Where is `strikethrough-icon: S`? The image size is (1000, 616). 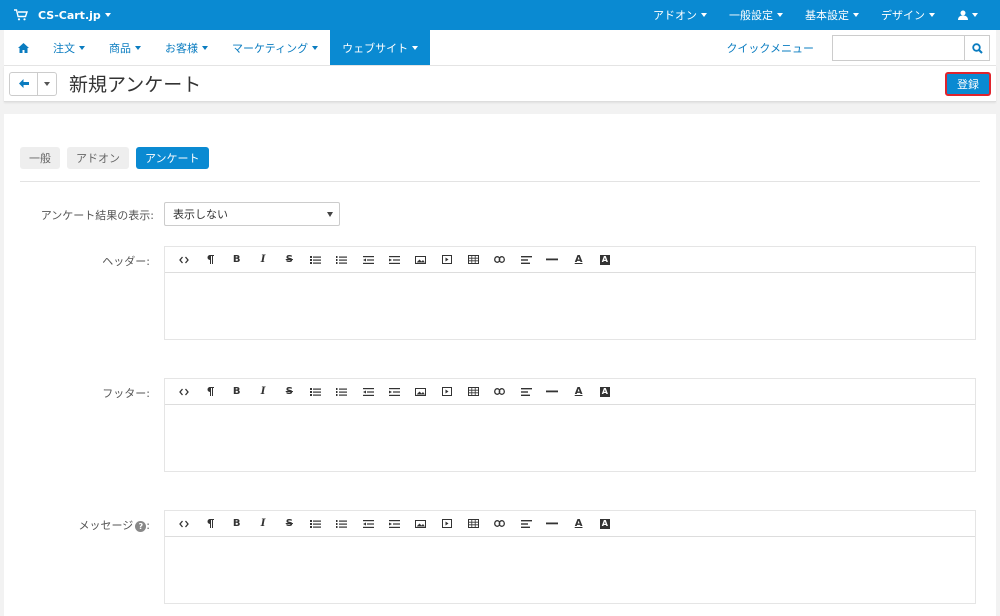 strikethrough-icon: S is located at coordinates (289, 391).